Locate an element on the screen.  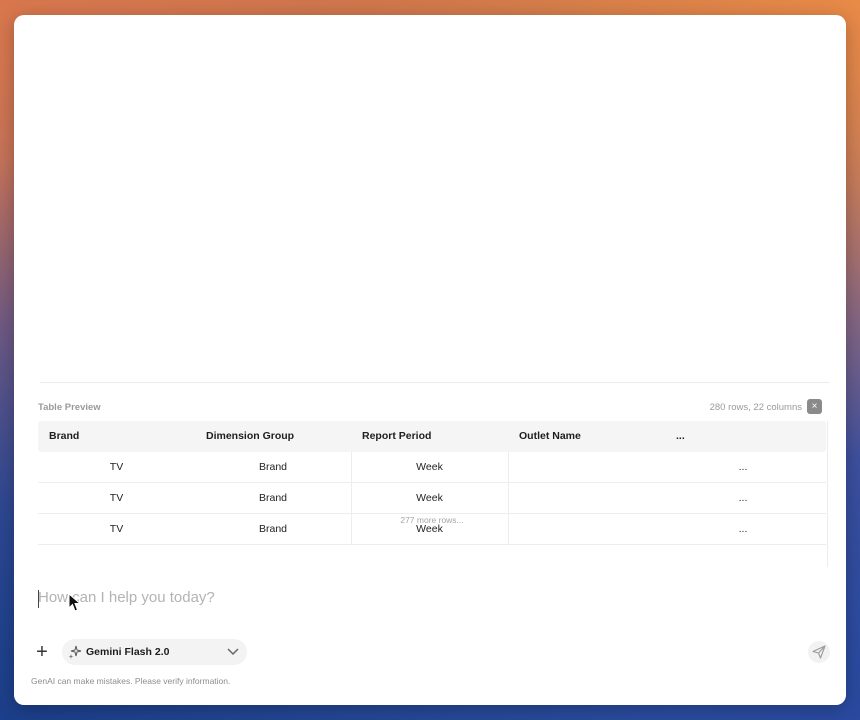
column-header: Report Period is located at coordinates (397, 436).